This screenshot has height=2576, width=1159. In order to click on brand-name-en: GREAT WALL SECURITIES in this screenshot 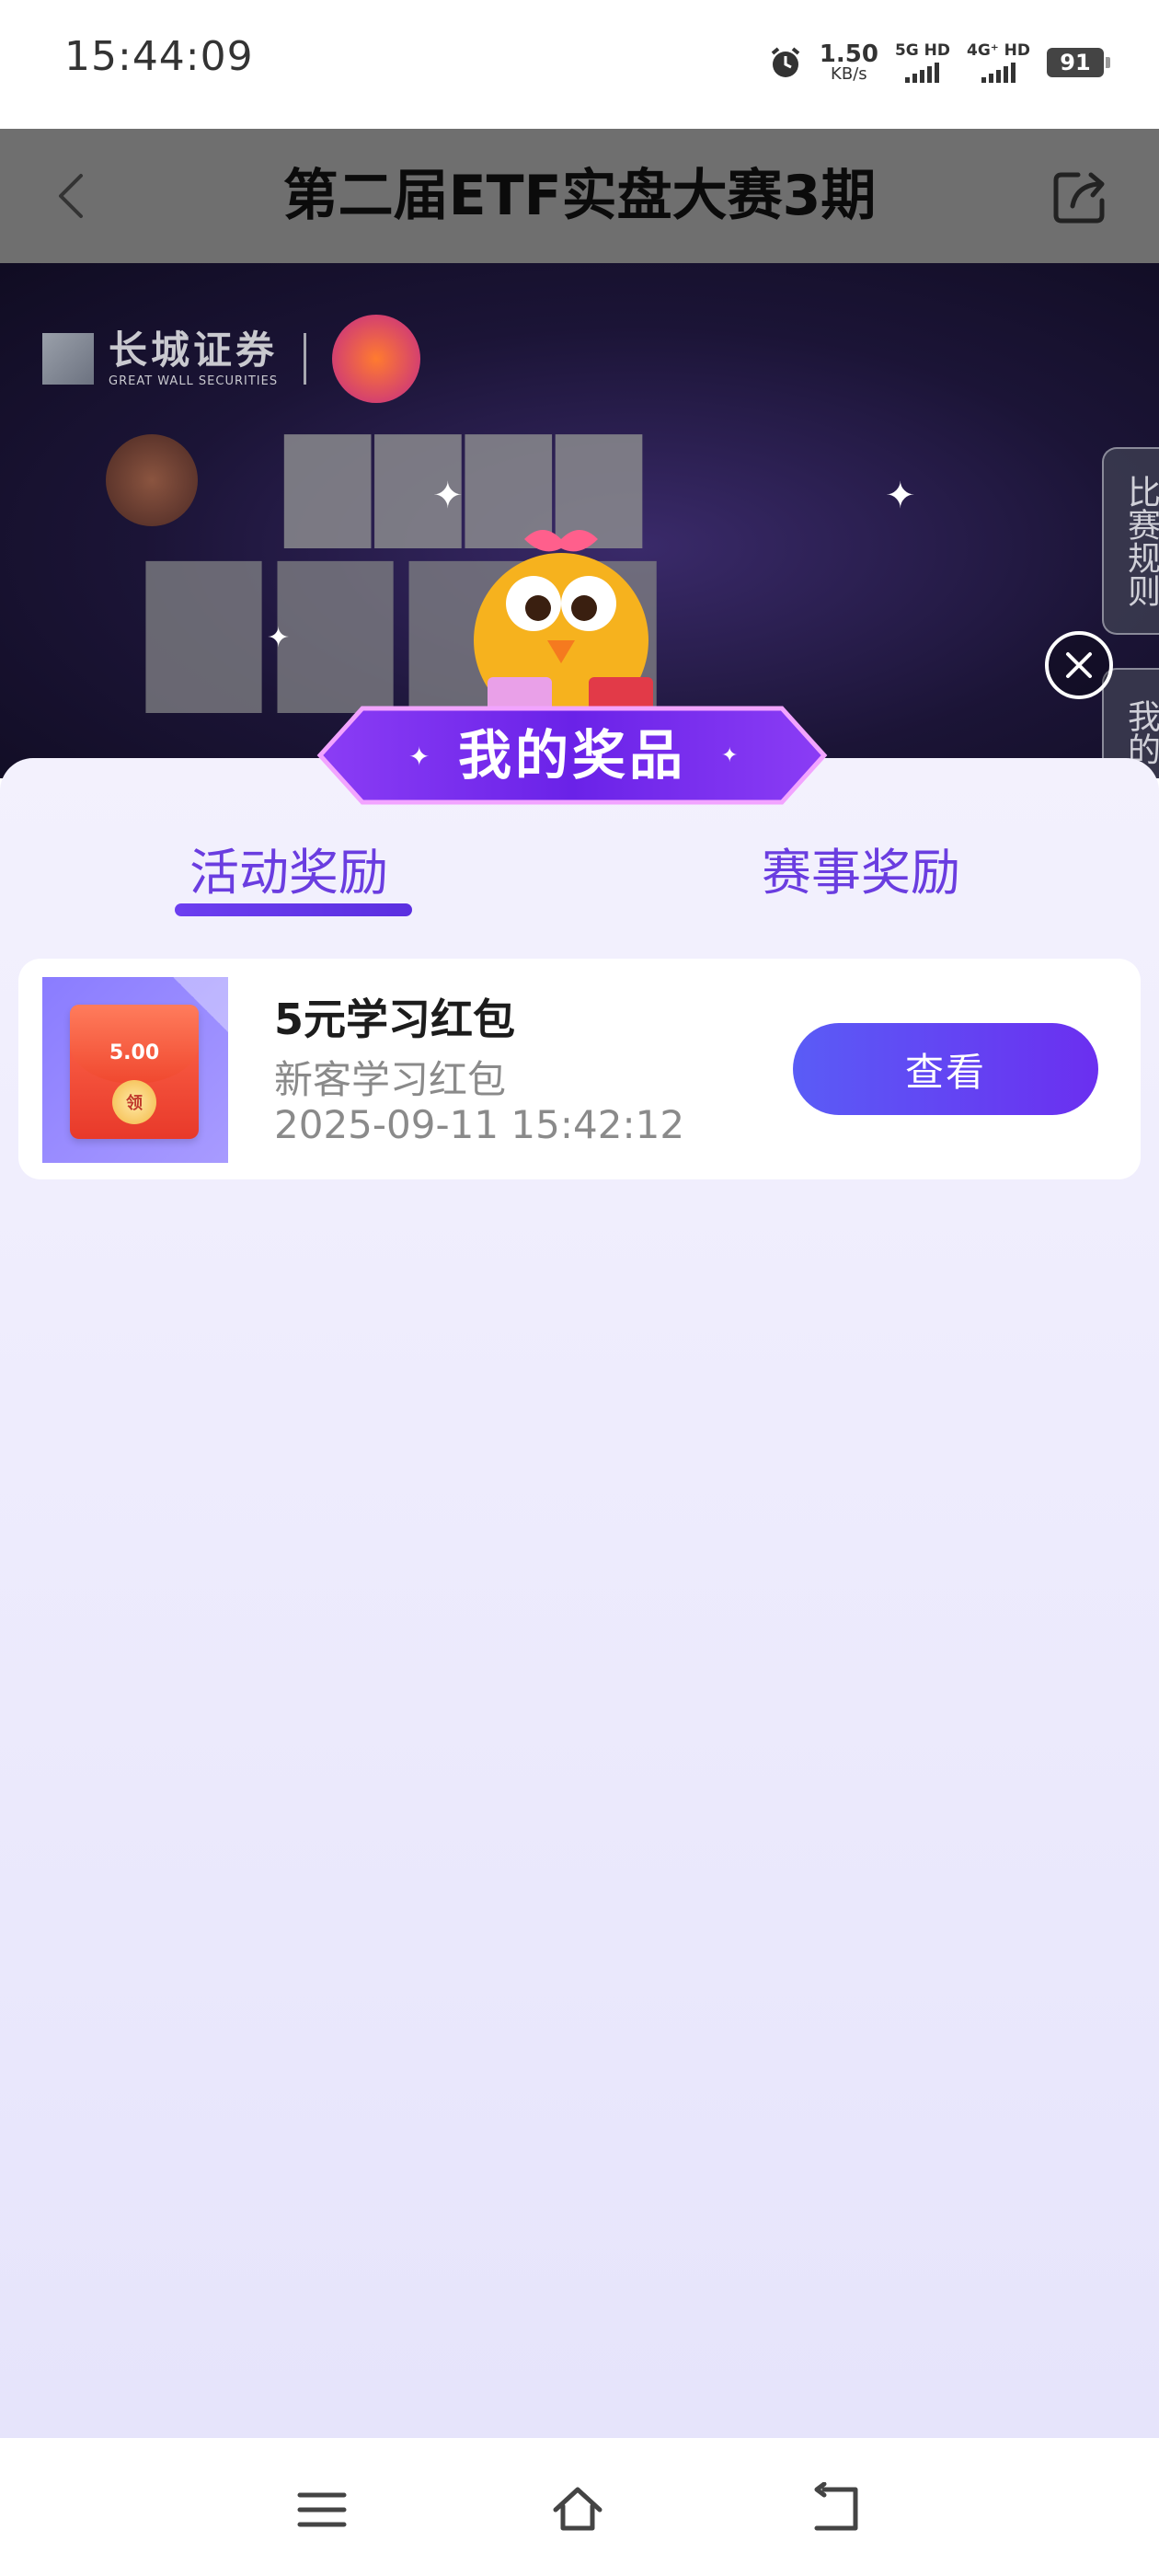, I will do `click(194, 381)`.